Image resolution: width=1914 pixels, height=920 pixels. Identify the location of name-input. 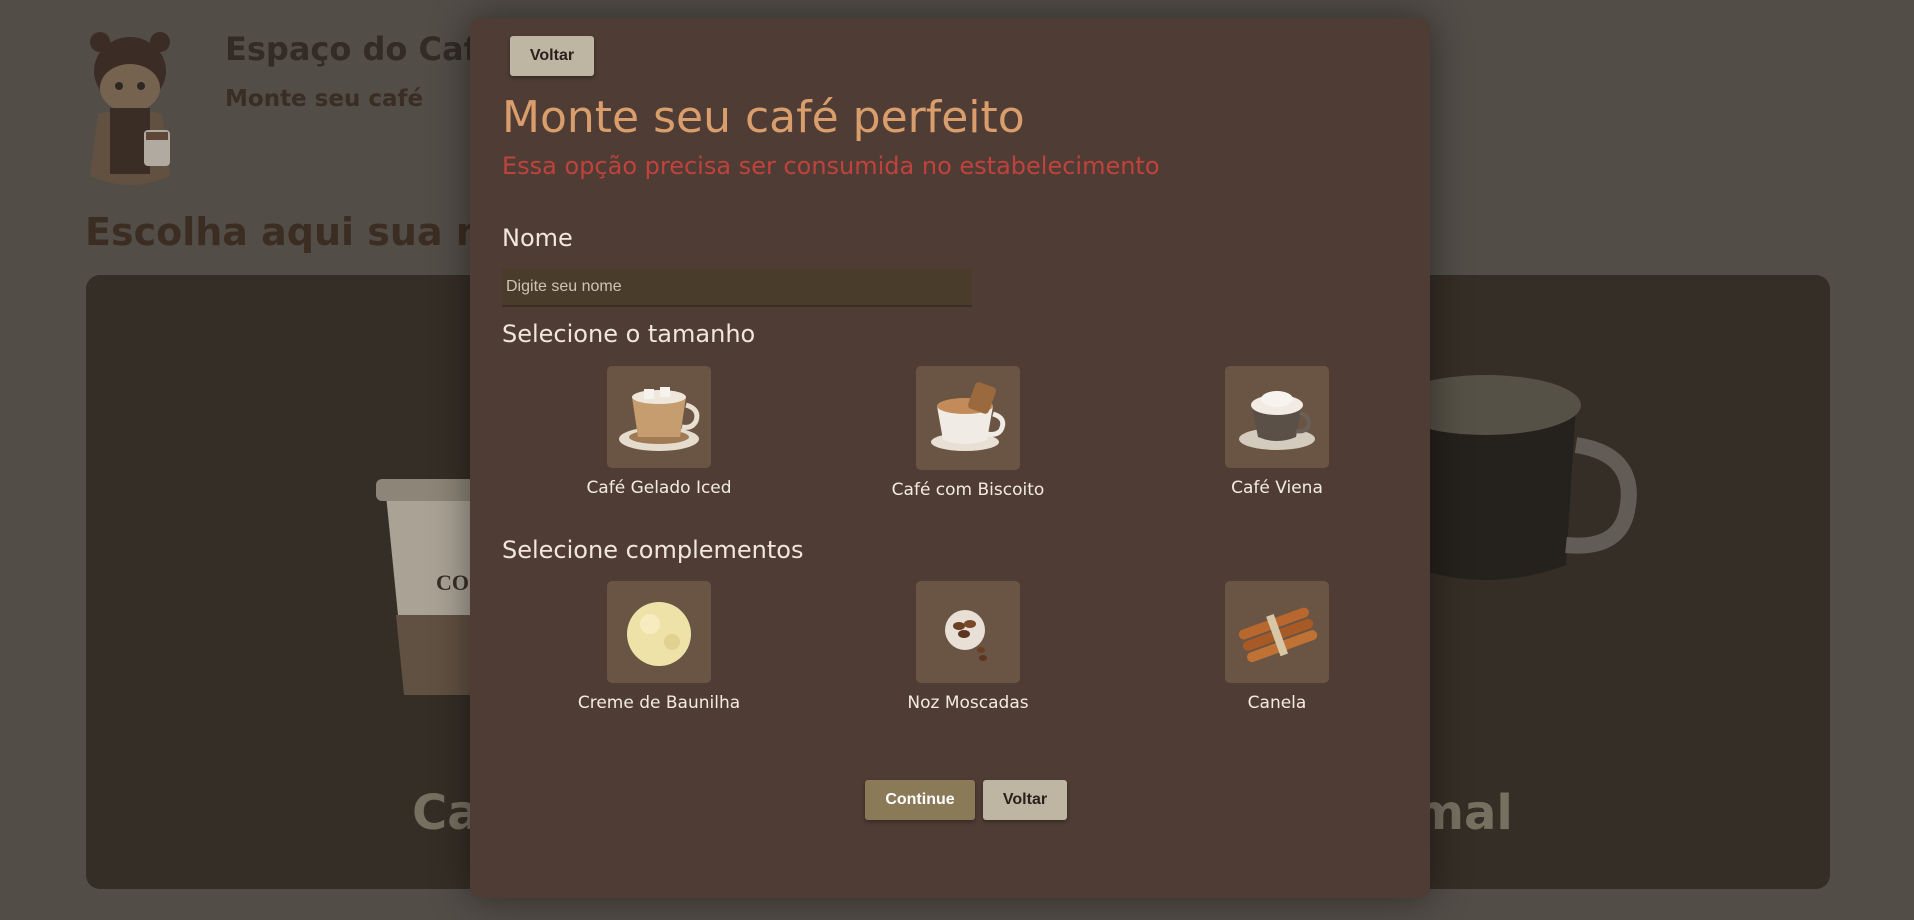
(737, 288).